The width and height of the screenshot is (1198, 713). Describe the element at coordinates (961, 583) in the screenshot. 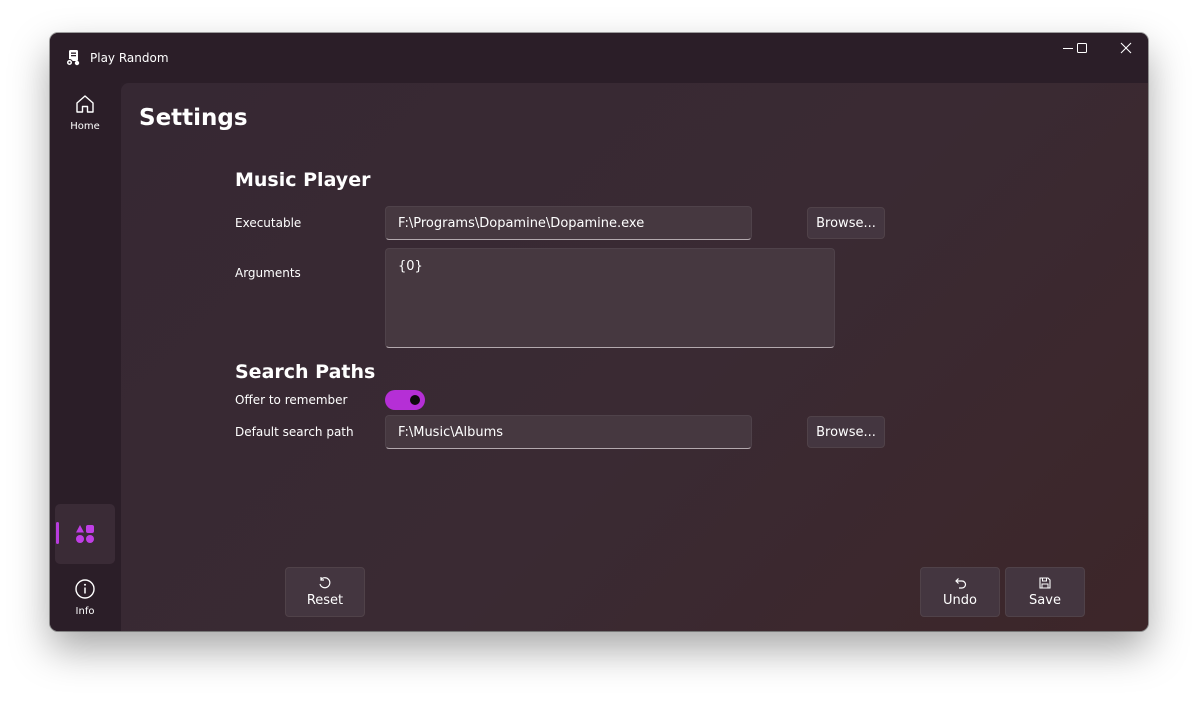

I see `undo-icon` at that location.